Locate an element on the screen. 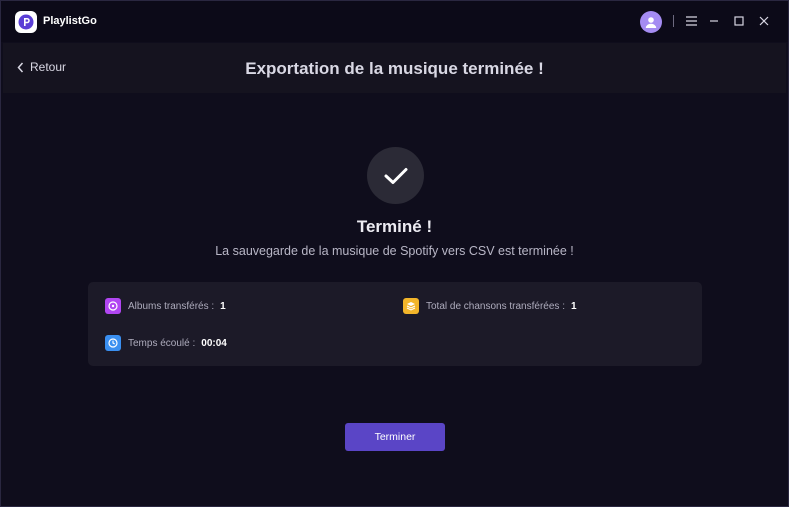 The width and height of the screenshot is (789, 507). minimize-button is located at coordinates (714, 21).